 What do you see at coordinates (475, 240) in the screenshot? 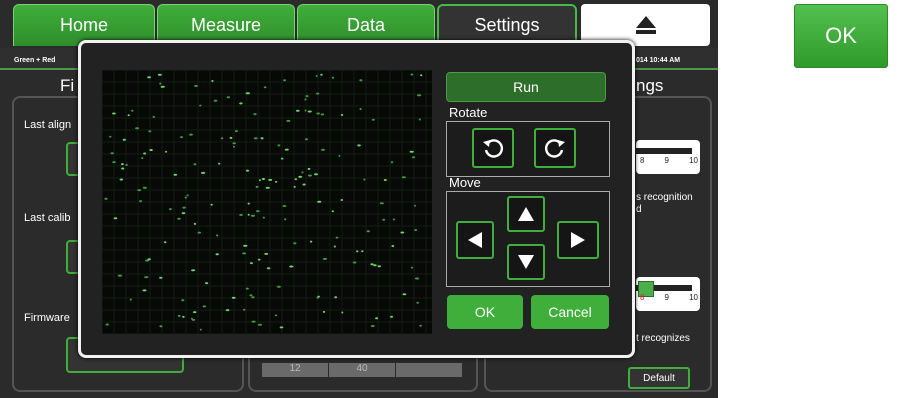
I see `move-left-button` at bounding box center [475, 240].